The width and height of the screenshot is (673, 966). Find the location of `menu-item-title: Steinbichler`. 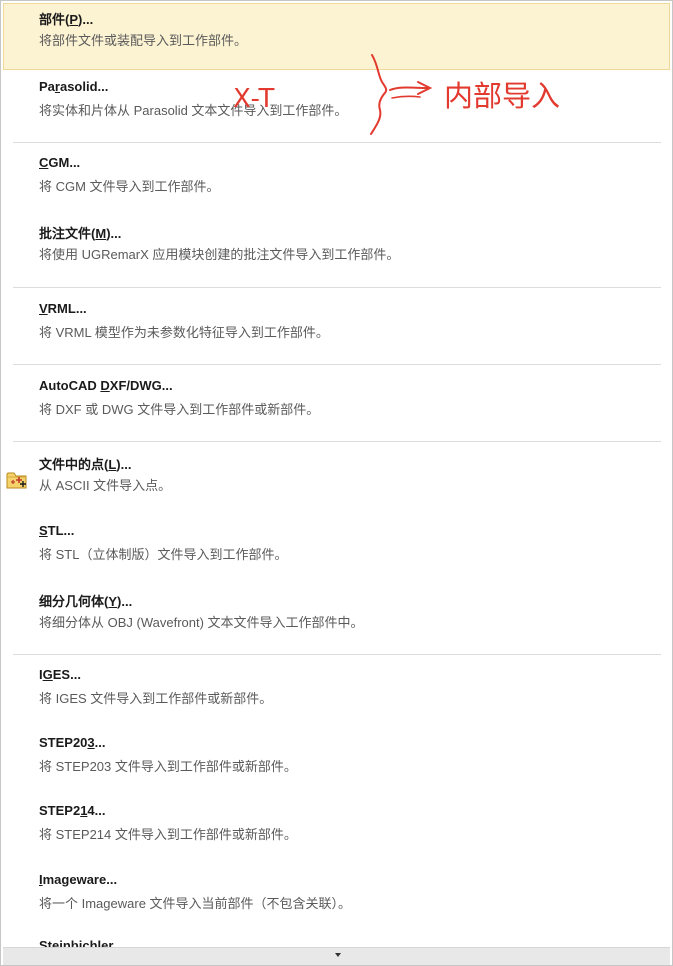

menu-item-title: Steinbichler is located at coordinates (76, 942).